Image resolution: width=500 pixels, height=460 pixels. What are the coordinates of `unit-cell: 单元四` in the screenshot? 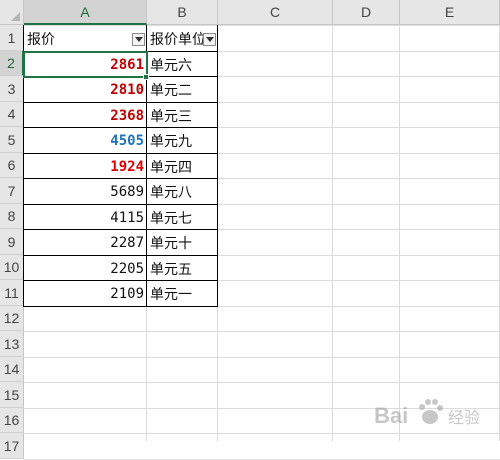 It's located at (182, 166).